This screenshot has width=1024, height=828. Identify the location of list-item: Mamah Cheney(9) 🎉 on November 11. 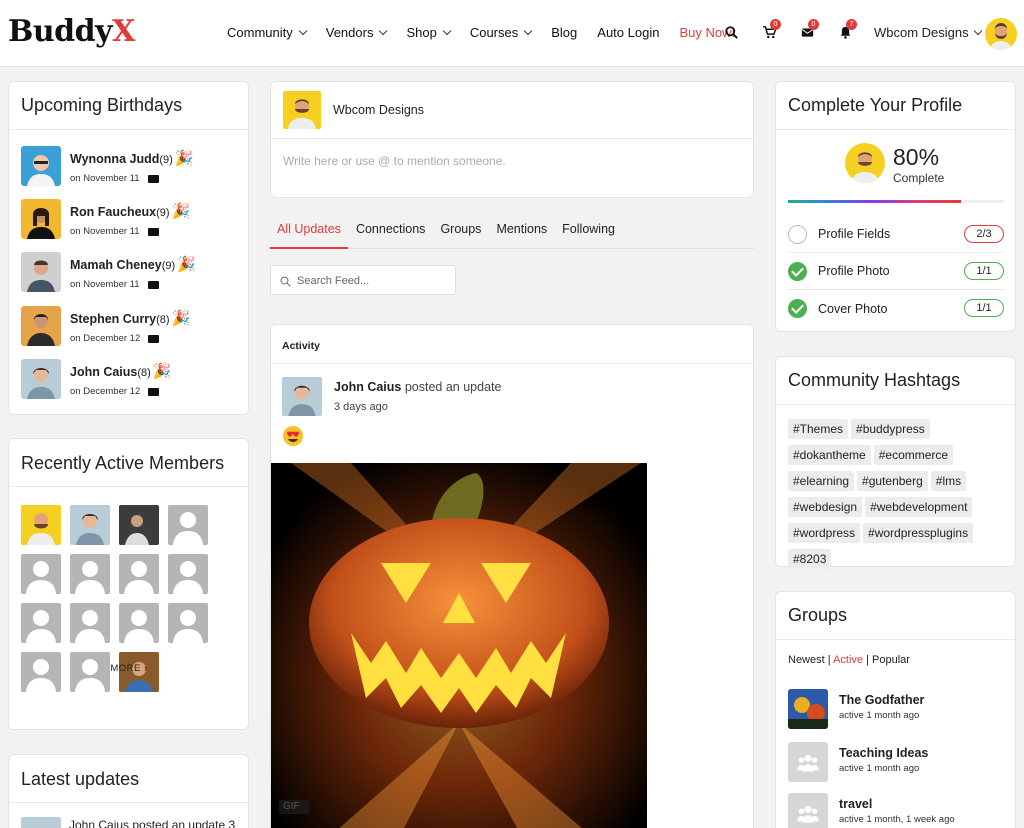
(108, 272).